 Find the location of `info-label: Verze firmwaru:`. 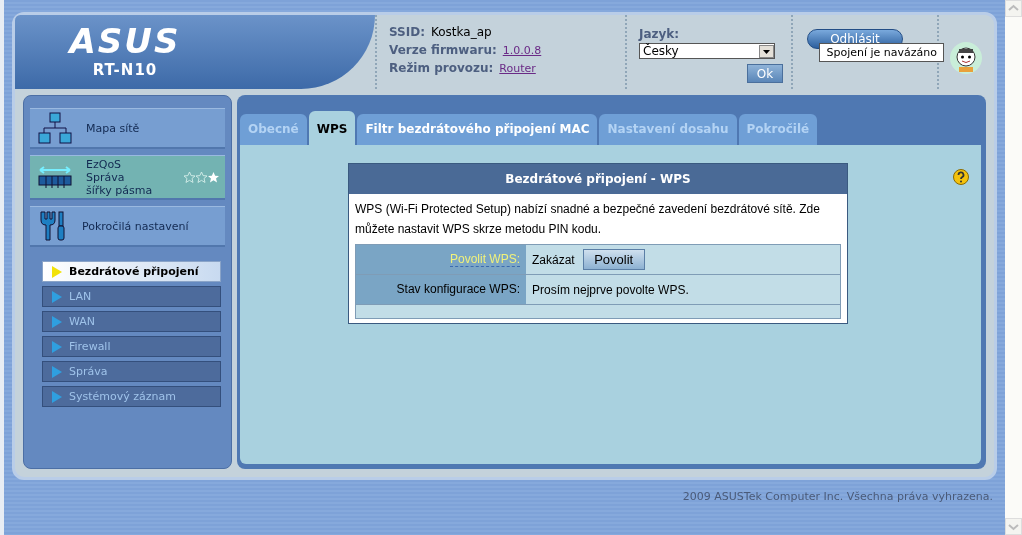

info-label: Verze firmwaru: is located at coordinates (443, 50).